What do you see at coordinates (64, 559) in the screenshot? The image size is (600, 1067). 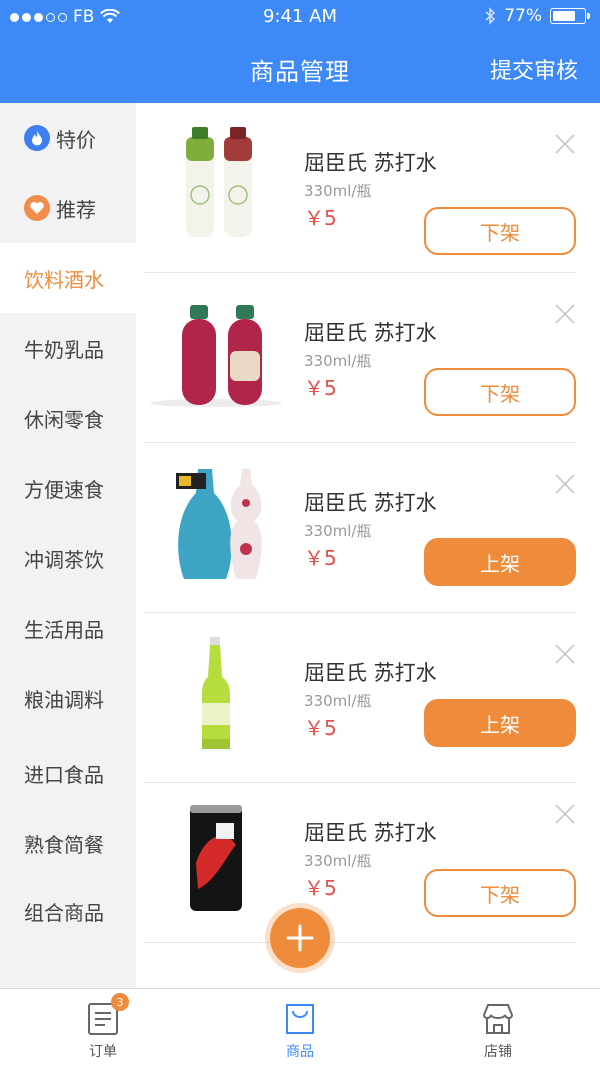 I see `sidebar-item-label: 冲调茶饮` at bounding box center [64, 559].